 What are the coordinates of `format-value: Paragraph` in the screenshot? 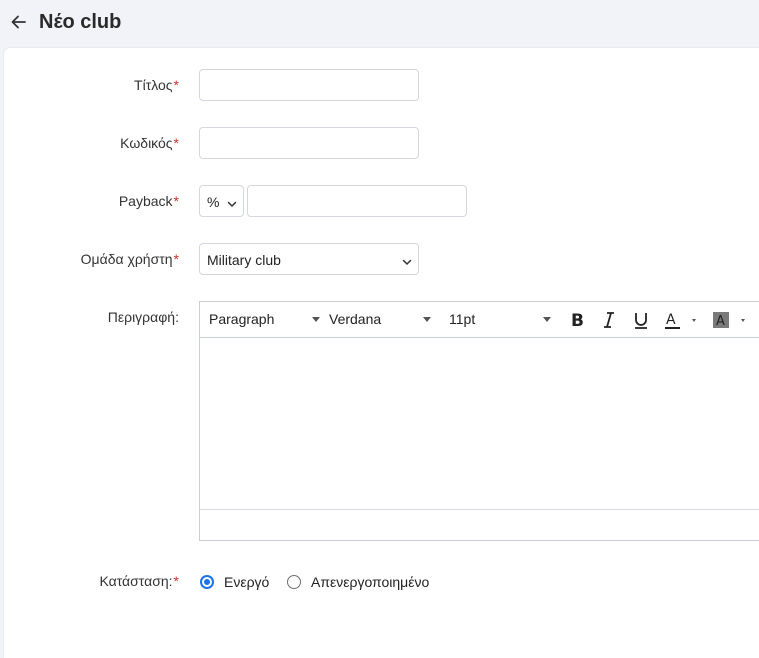 It's located at (242, 319).